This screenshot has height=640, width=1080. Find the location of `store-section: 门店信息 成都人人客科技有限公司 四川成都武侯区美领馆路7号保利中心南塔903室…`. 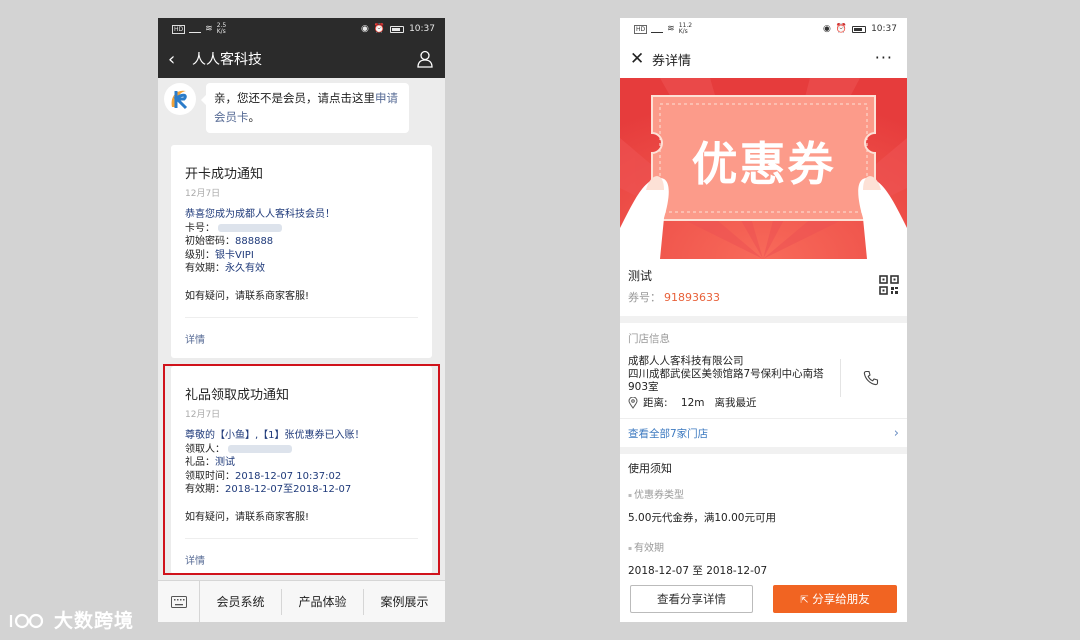

store-section: 门店信息 成都人人客科技有限公司 四川成都武侯区美领馆路7号保利中心南塔903室… is located at coordinates (763, 385).